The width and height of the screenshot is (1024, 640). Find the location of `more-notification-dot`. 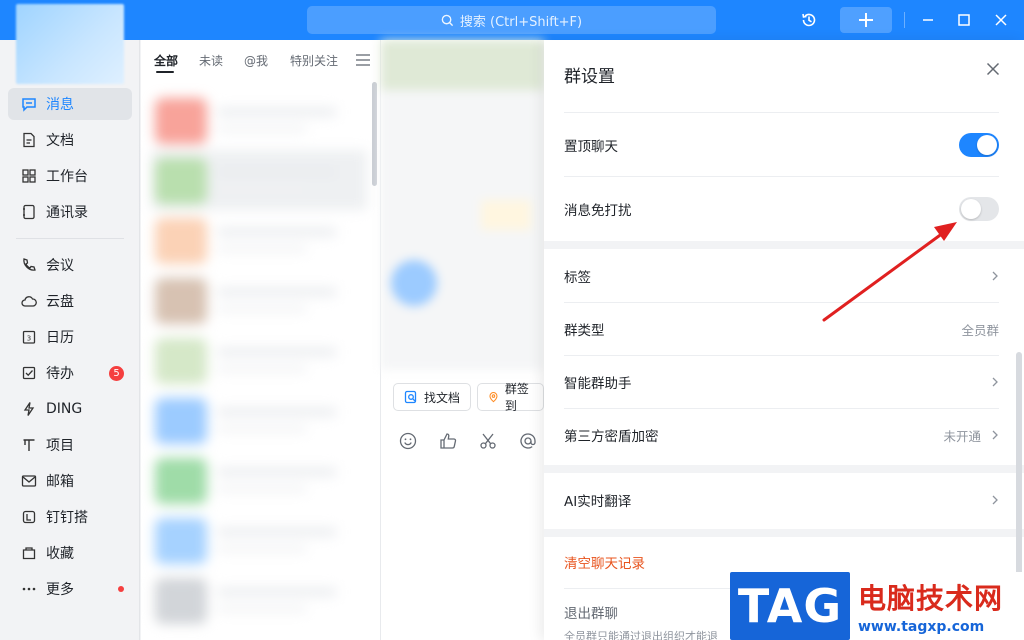

more-notification-dot is located at coordinates (121, 589).